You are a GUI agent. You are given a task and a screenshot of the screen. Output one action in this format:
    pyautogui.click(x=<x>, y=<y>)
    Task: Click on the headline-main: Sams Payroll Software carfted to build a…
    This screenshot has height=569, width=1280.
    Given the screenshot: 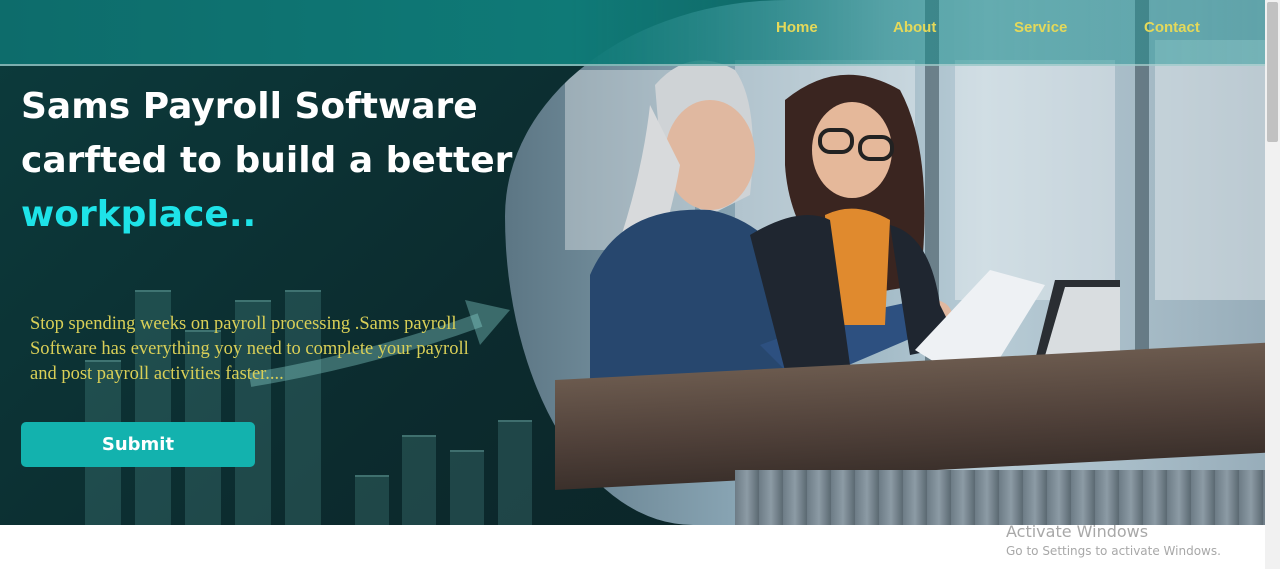 What is the action you would take?
    pyautogui.click(x=267, y=133)
    